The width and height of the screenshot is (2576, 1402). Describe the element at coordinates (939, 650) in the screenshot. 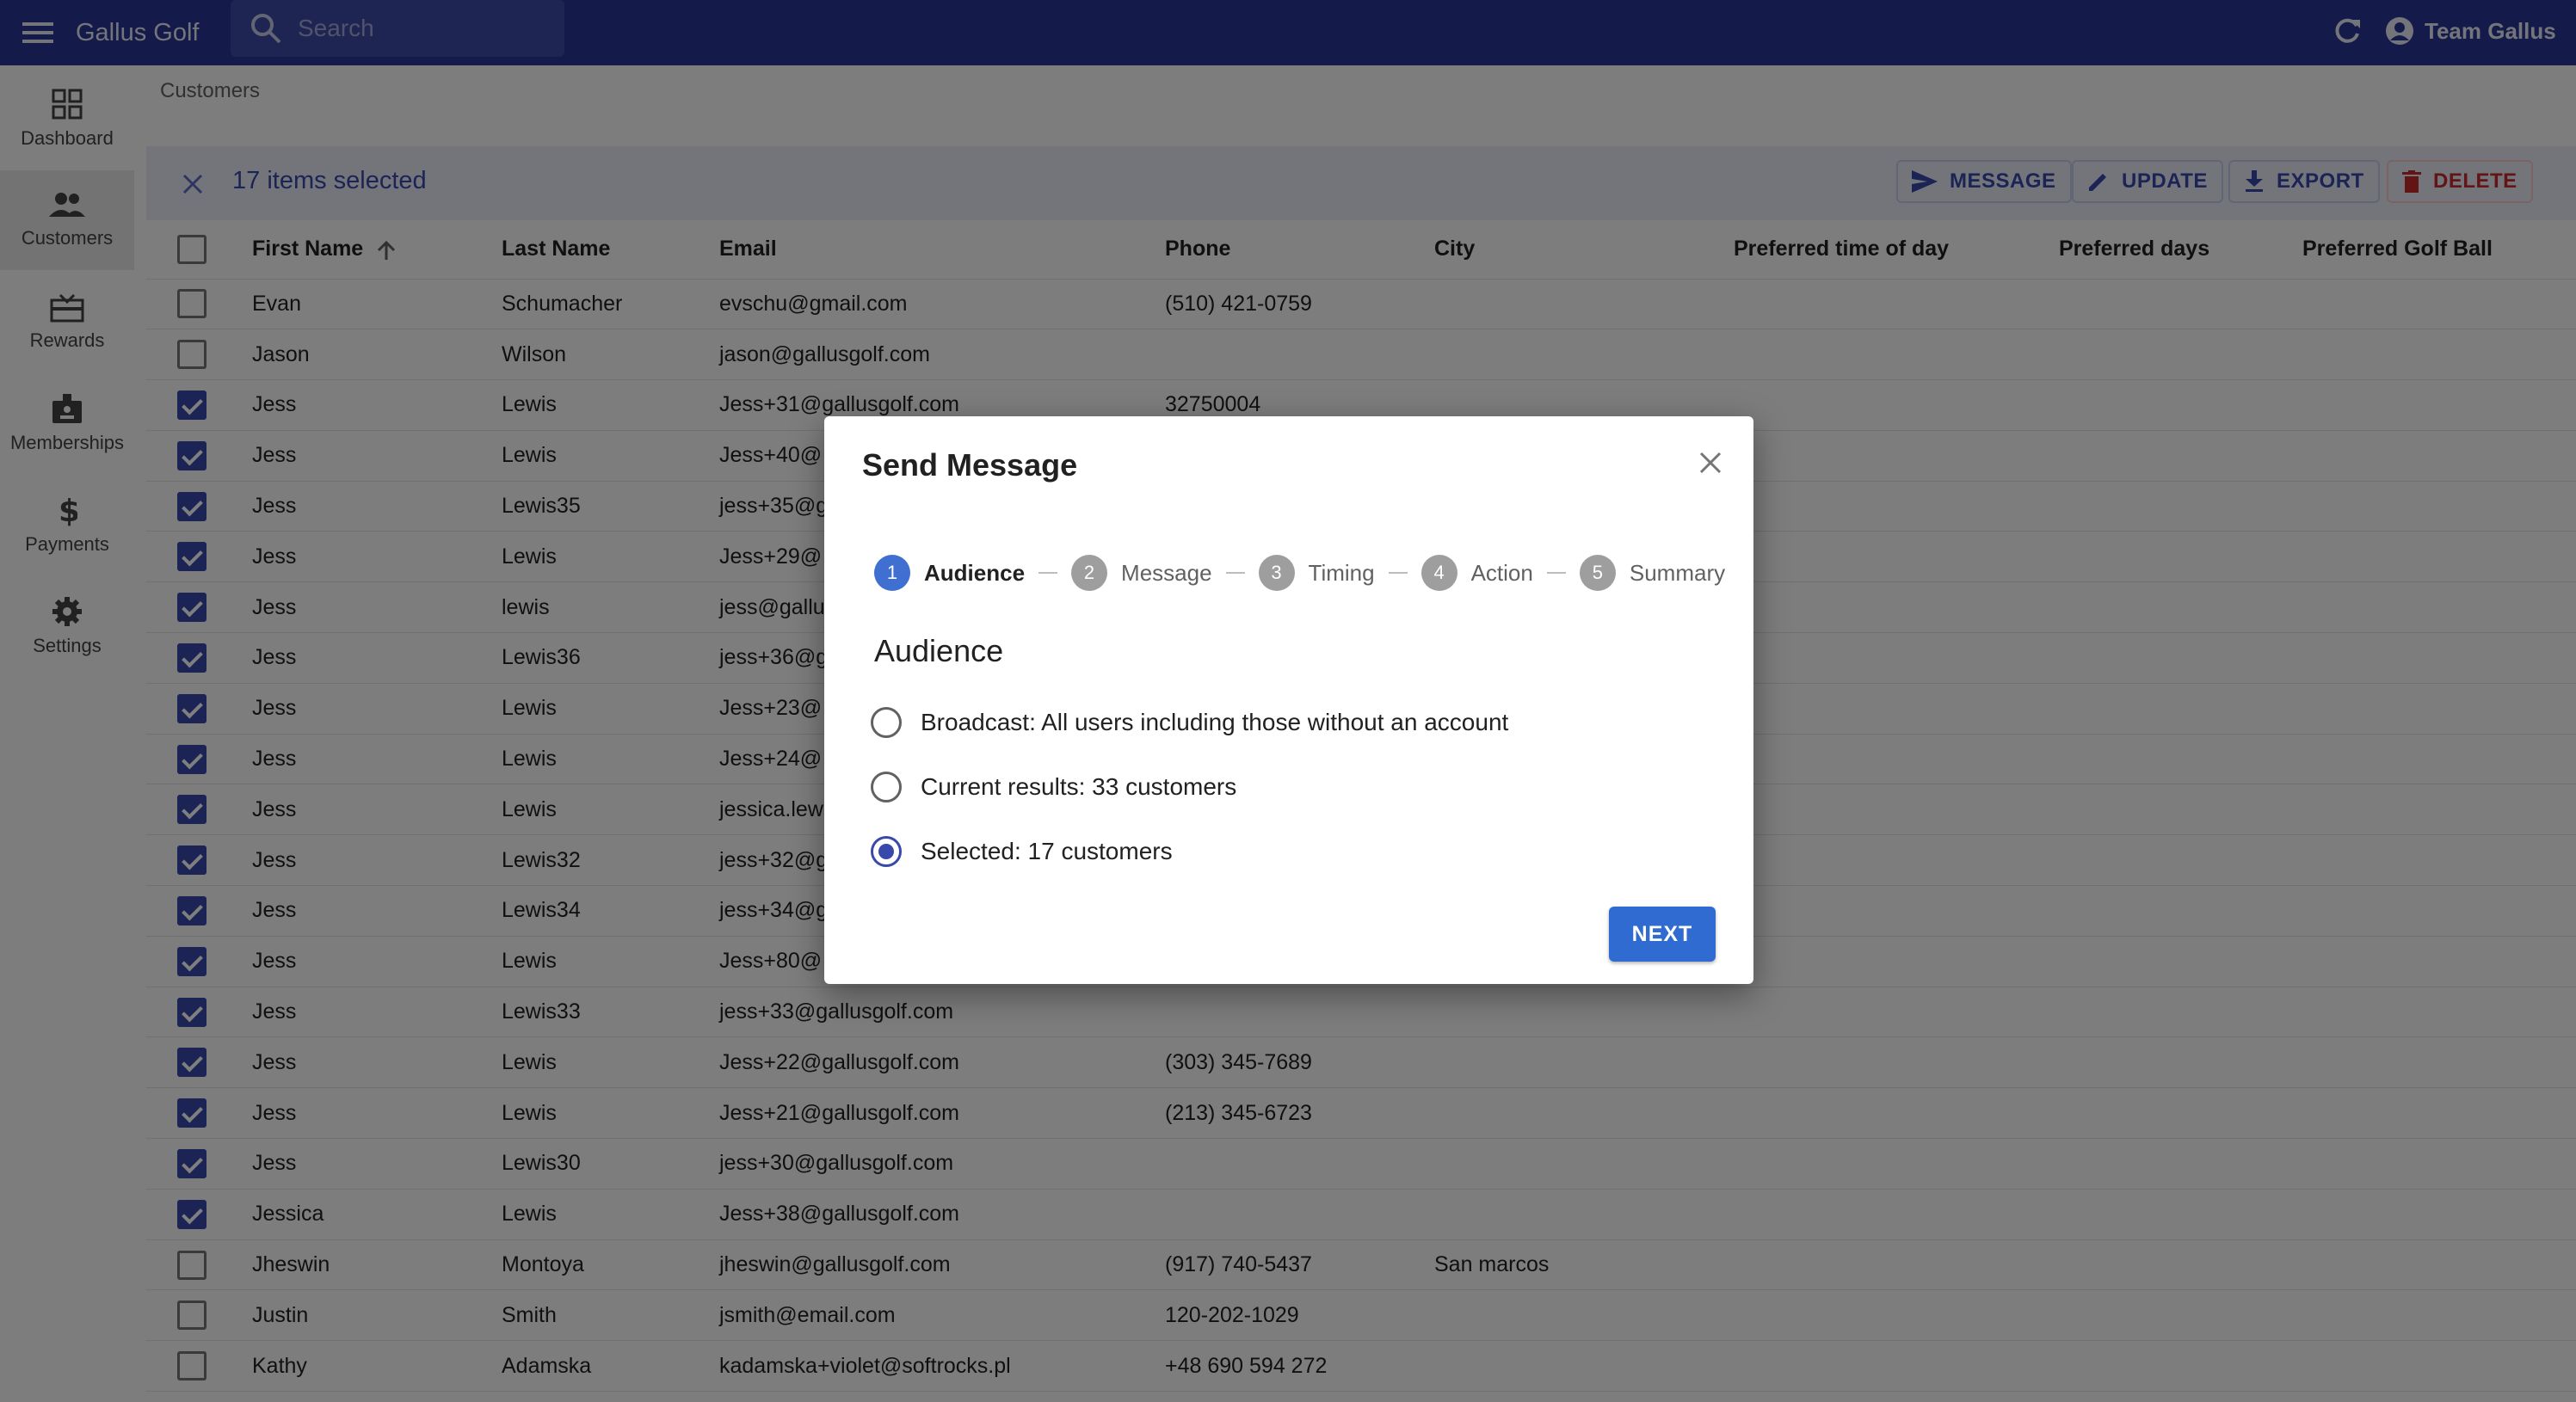

I see `section-title: Audience` at that location.